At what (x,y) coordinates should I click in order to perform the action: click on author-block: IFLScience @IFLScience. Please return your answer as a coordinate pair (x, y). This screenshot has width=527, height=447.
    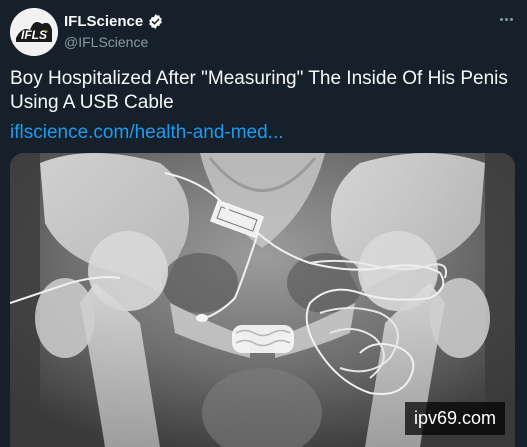
    Looking at the image, I should click on (114, 31).